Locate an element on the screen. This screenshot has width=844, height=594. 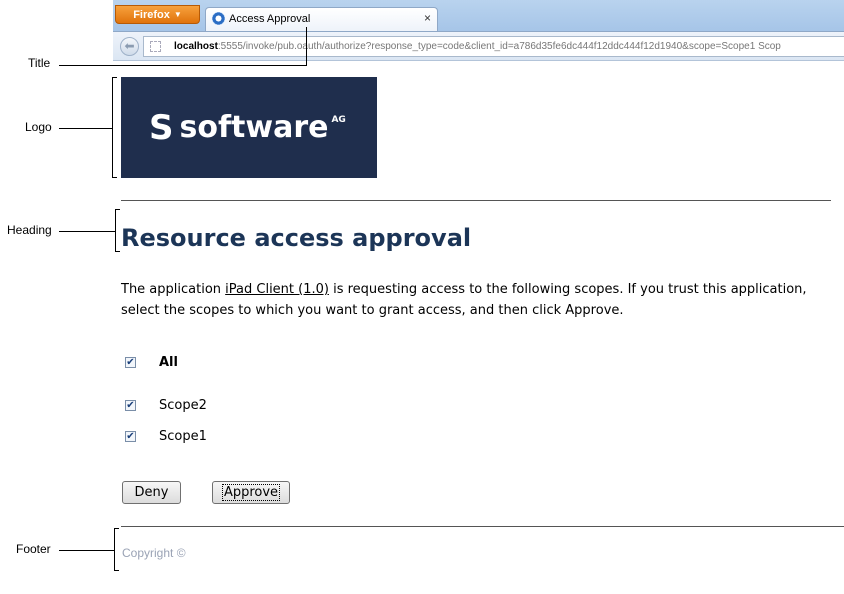
approve-button-label: Approve is located at coordinates (251, 492).